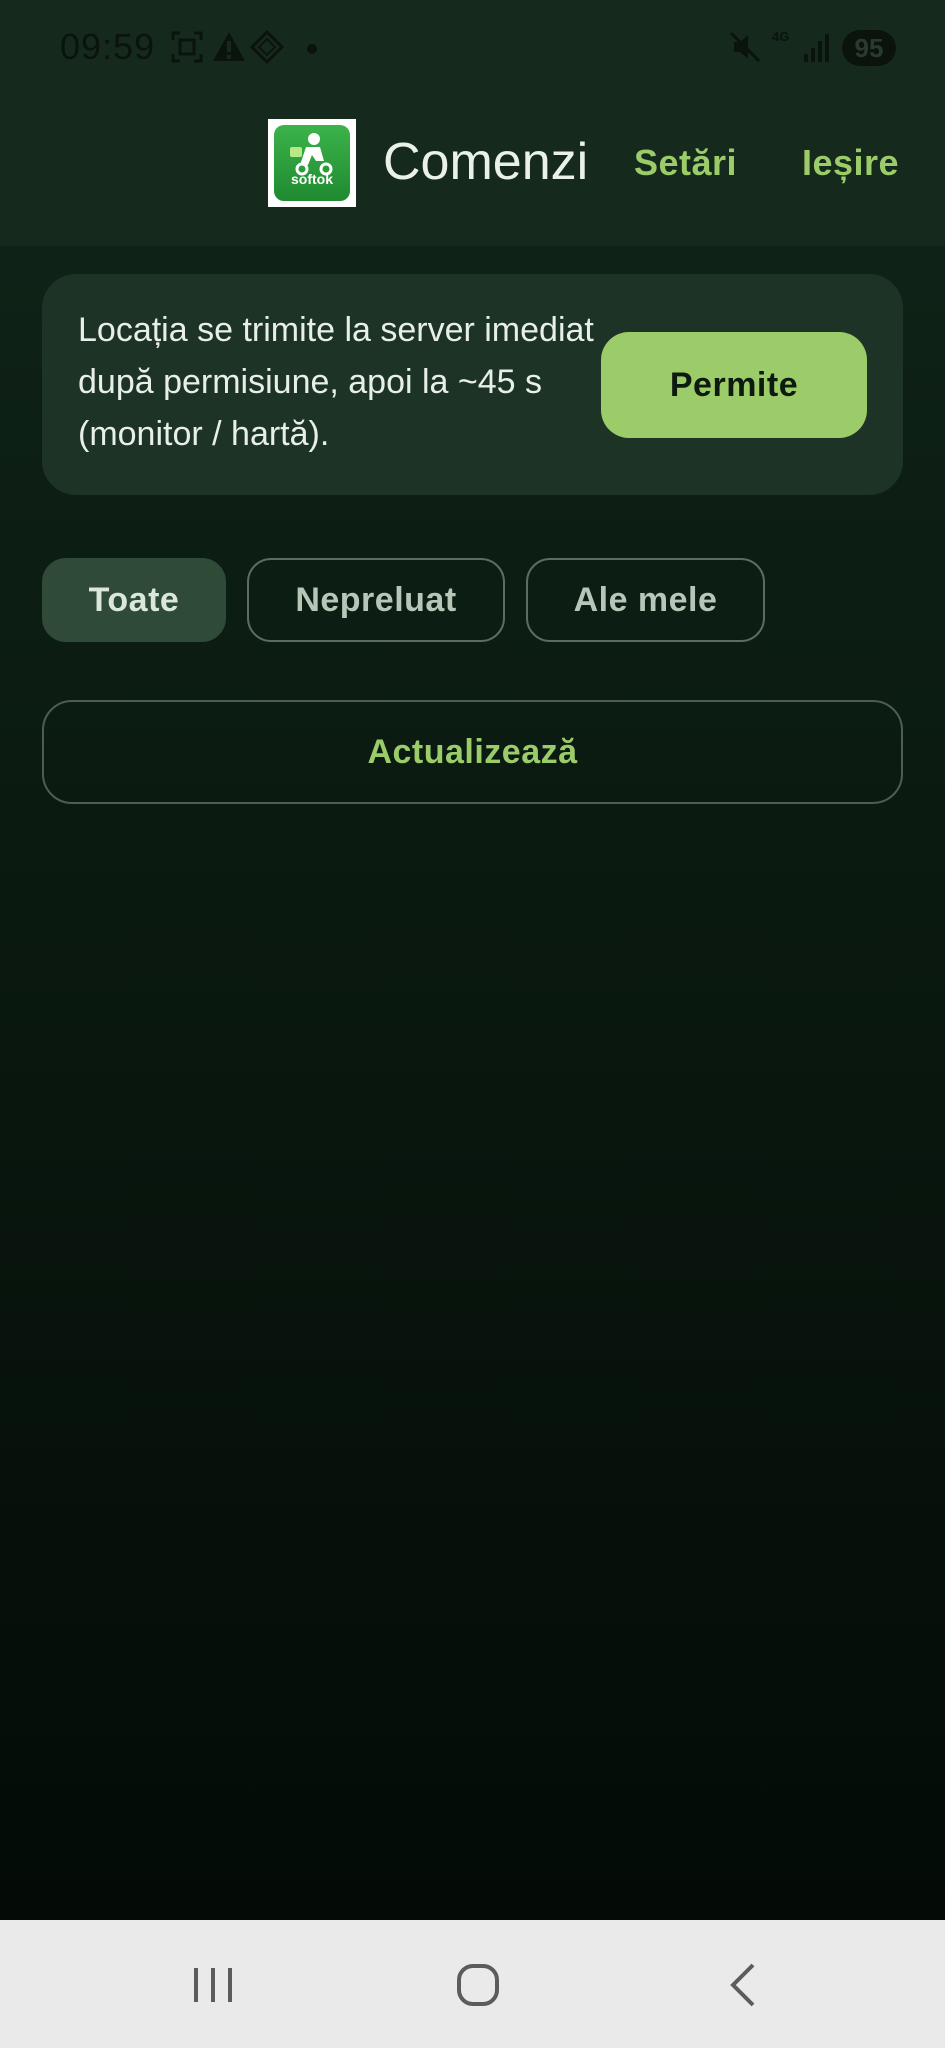 The height and width of the screenshot is (2048, 945). I want to click on back-icon, so click(743, 1985).